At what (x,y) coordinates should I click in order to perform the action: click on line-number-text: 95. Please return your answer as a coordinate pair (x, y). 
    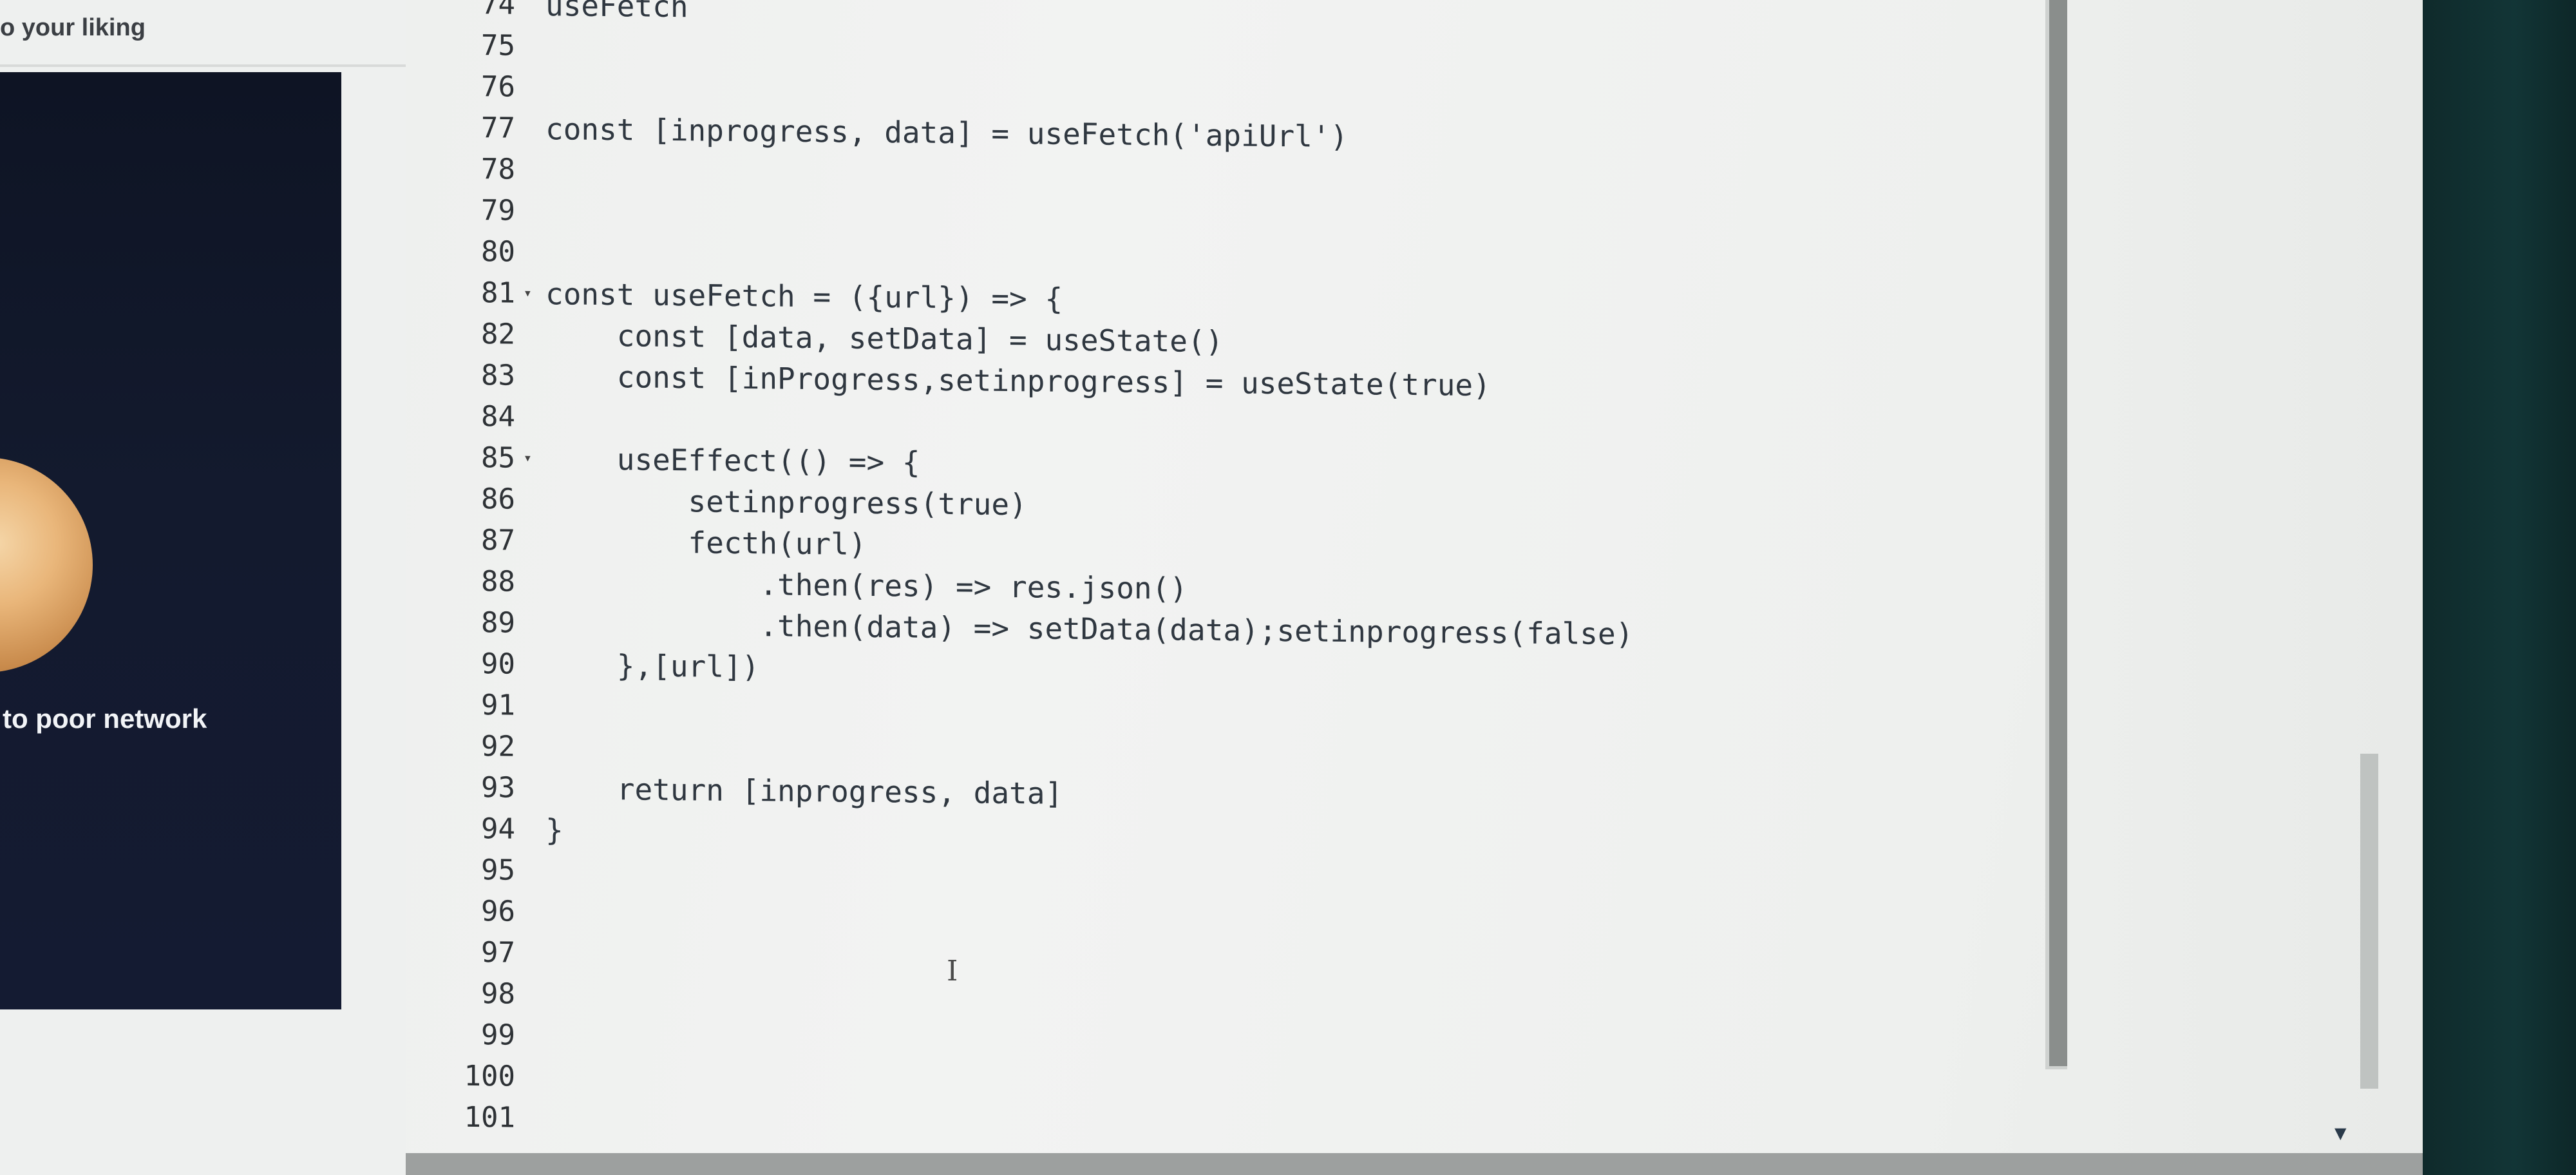
    Looking at the image, I should click on (498, 870).